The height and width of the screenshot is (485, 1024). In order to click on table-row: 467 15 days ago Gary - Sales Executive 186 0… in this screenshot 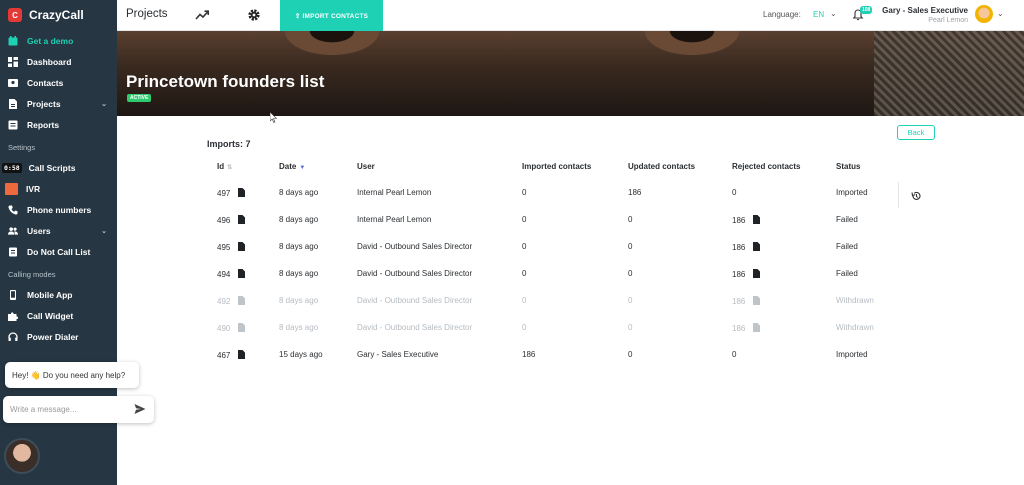, I will do `click(572, 355)`.